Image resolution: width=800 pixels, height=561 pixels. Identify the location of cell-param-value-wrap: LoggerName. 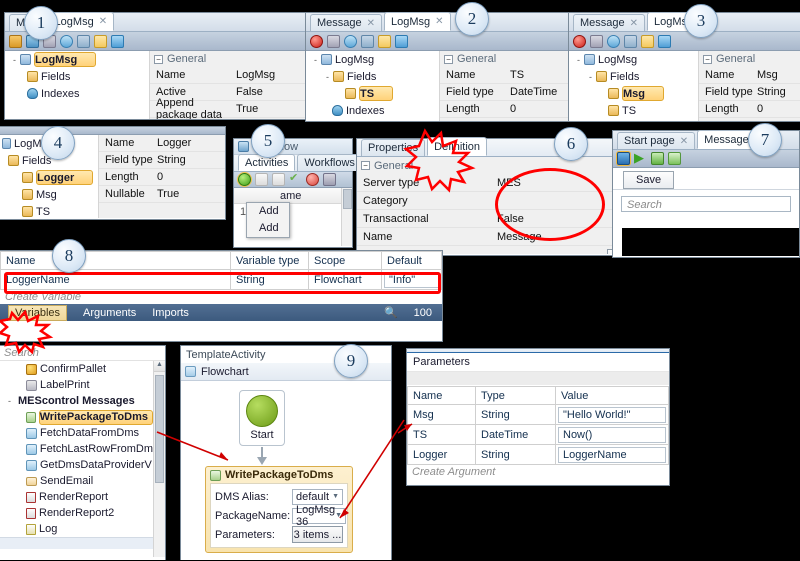
(612, 454).